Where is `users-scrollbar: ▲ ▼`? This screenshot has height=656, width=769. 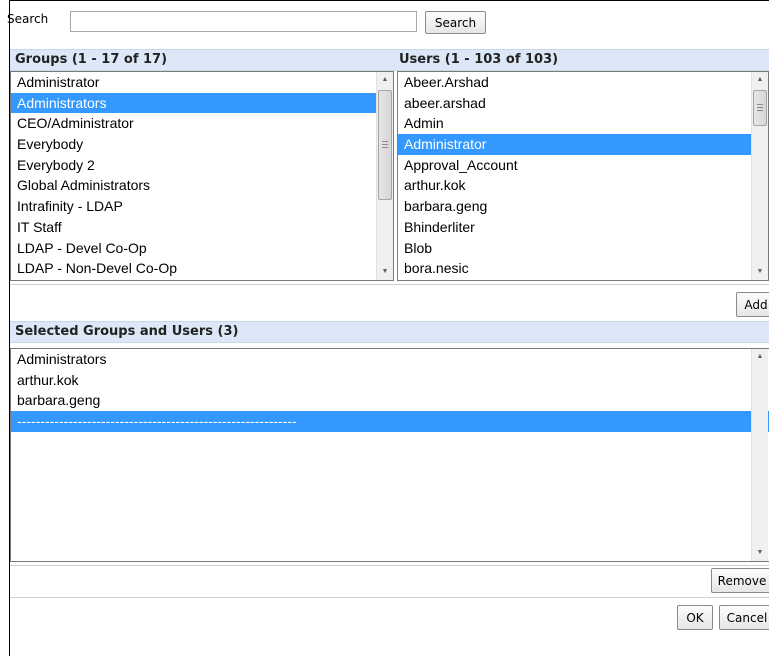
users-scrollbar: ▲ ▼ is located at coordinates (759, 176).